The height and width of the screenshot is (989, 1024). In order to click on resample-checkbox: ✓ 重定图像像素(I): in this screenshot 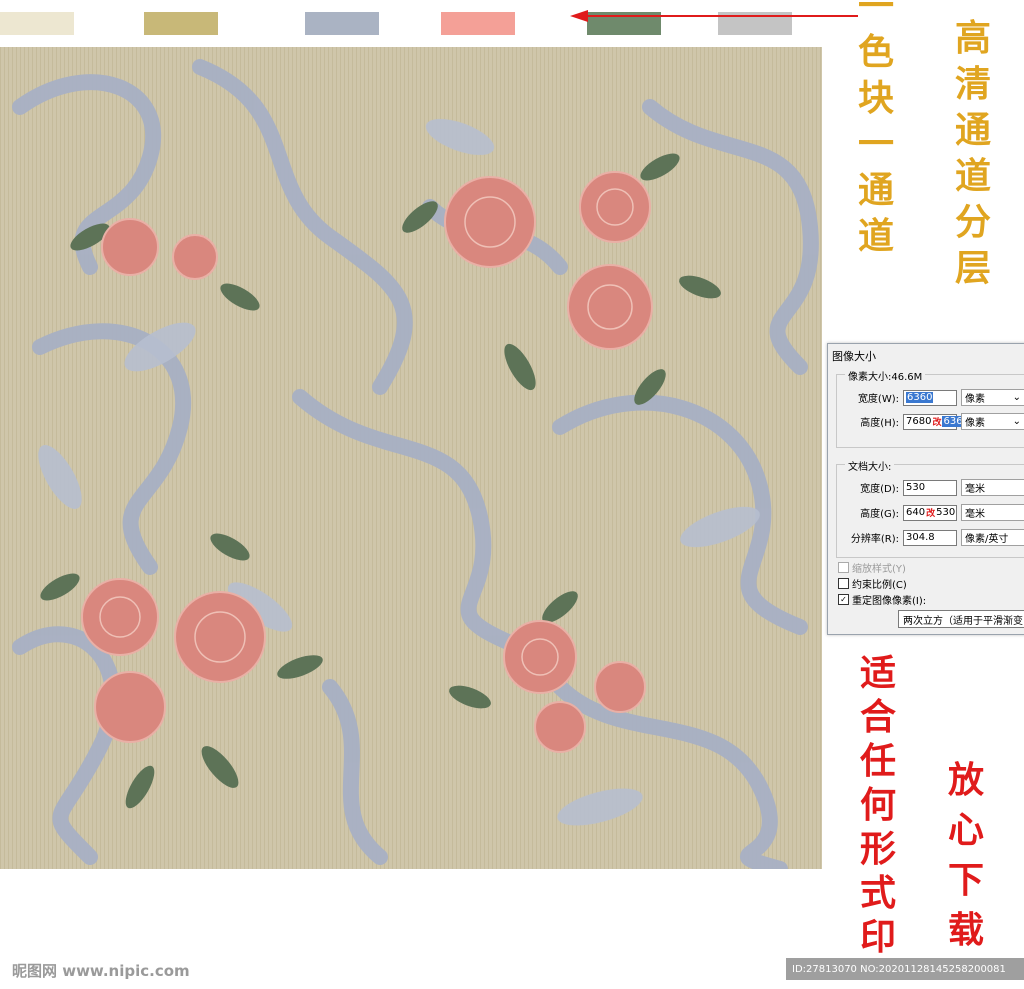, I will do `click(882, 599)`.